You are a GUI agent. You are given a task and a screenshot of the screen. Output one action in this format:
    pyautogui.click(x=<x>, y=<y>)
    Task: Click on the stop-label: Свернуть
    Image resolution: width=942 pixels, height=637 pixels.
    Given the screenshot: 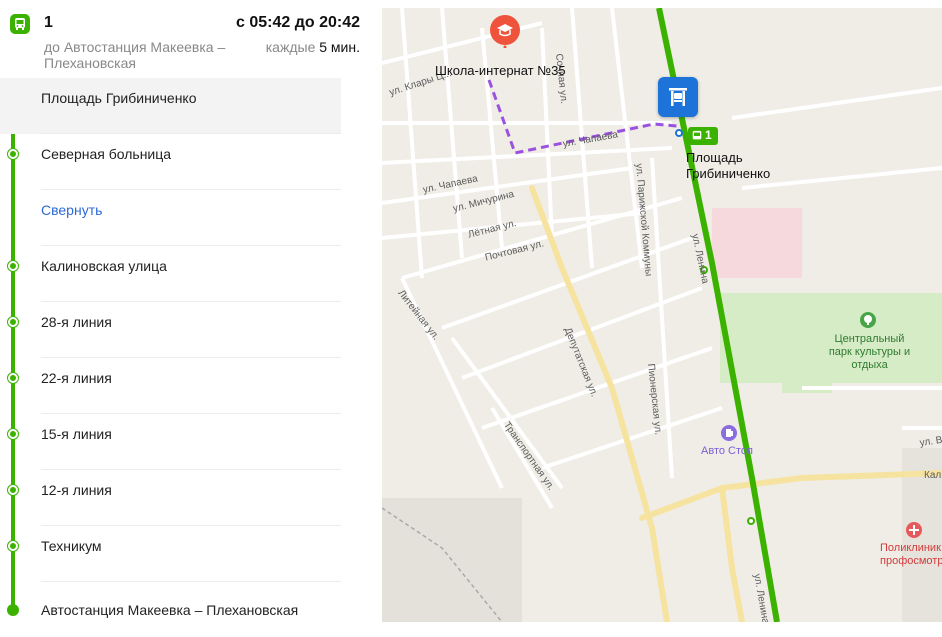 What is the action you would take?
    pyautogui.click(x=72, y=210)
    